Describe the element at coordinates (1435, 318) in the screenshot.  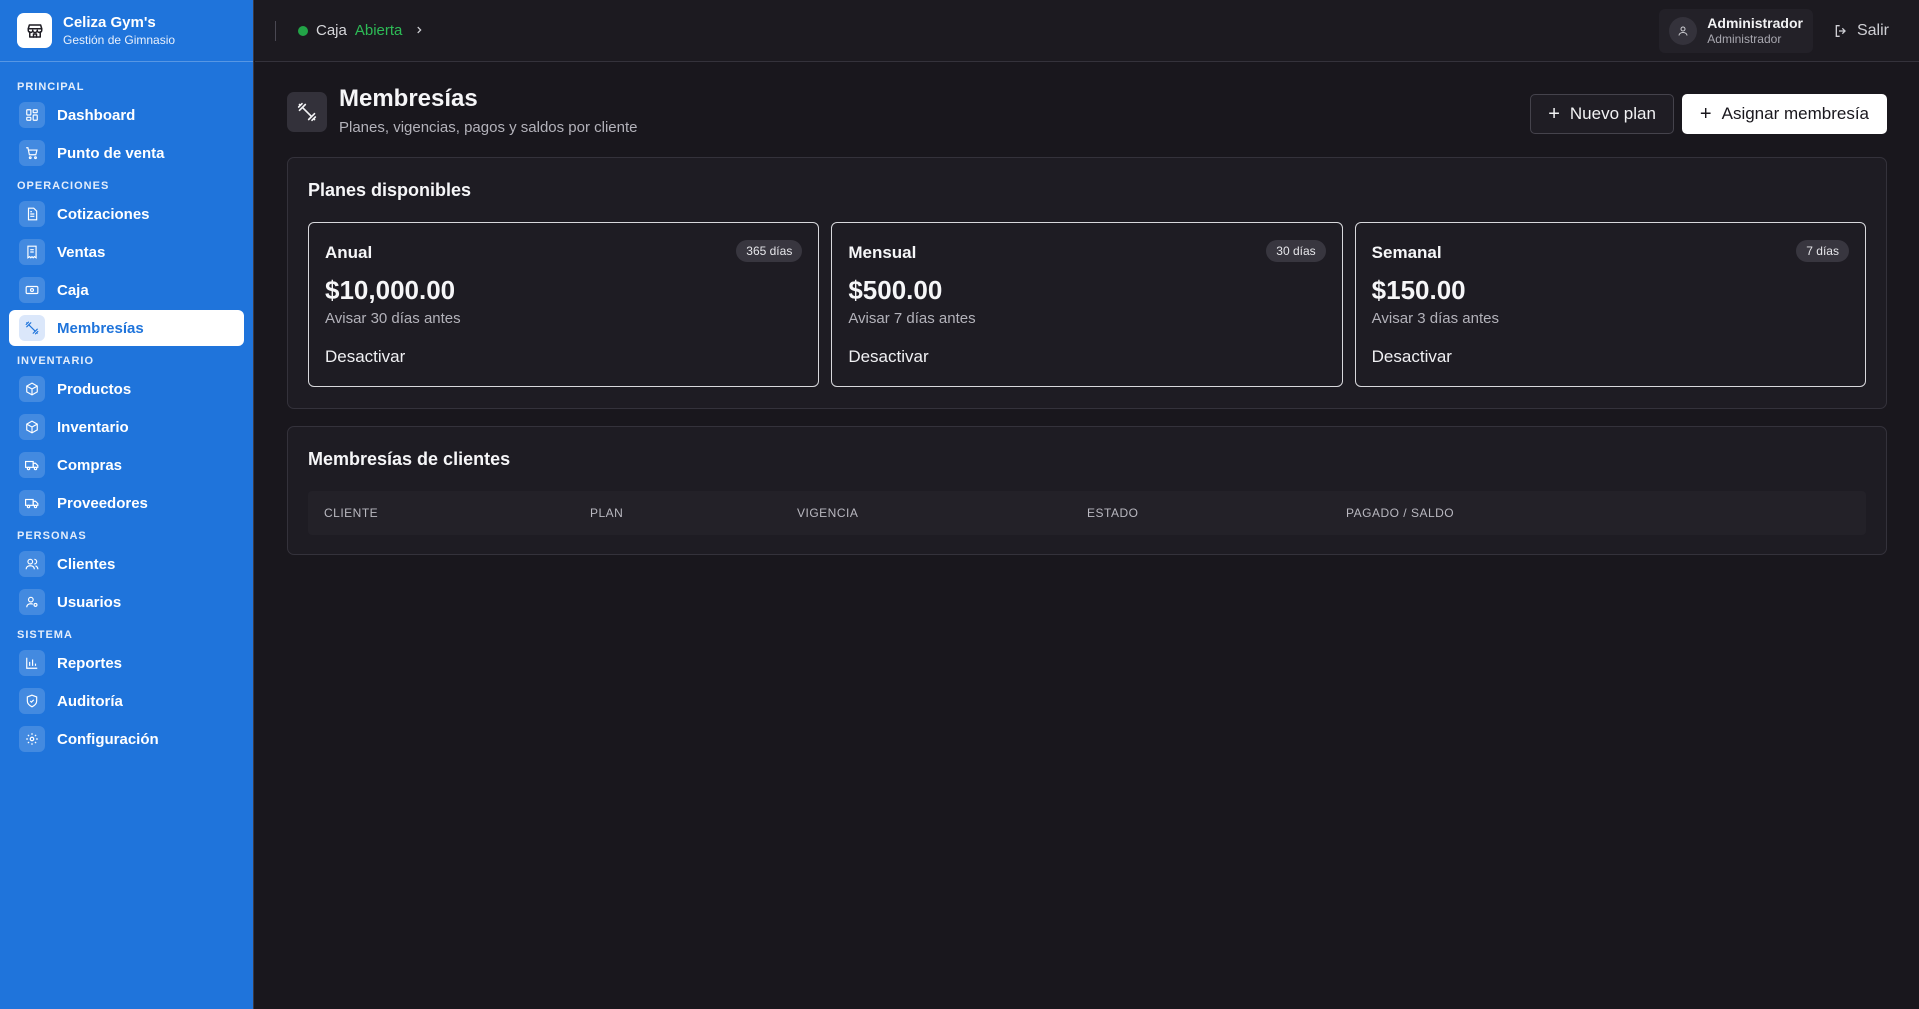
I see `plan-notice: Avisar 3 días antes` at that location.